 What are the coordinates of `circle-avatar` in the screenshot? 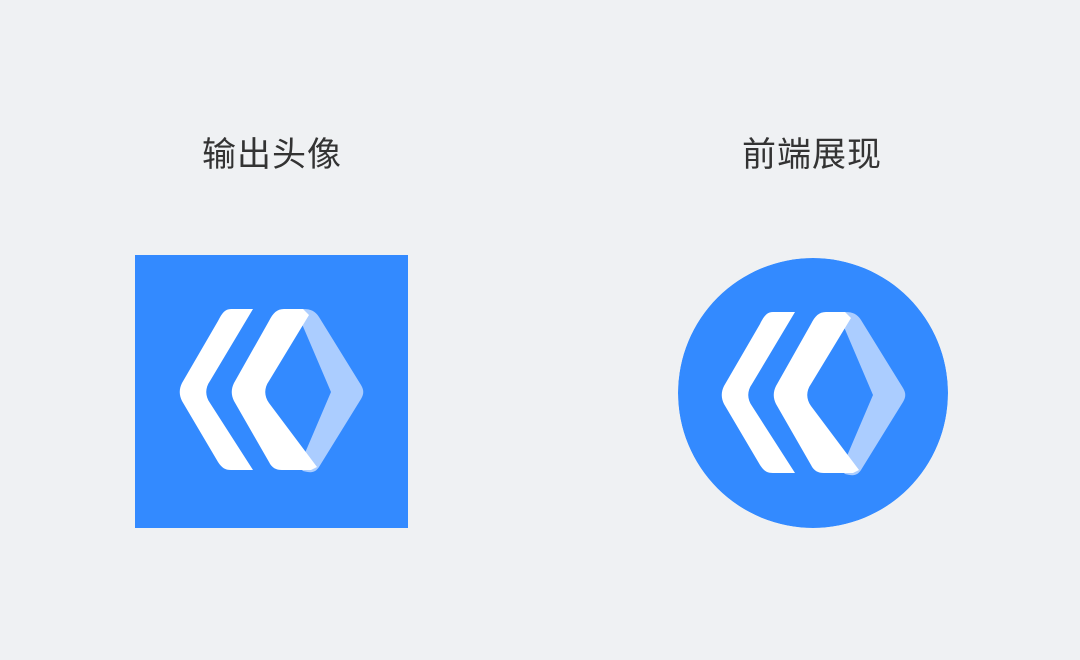 It's located at (813, 393).